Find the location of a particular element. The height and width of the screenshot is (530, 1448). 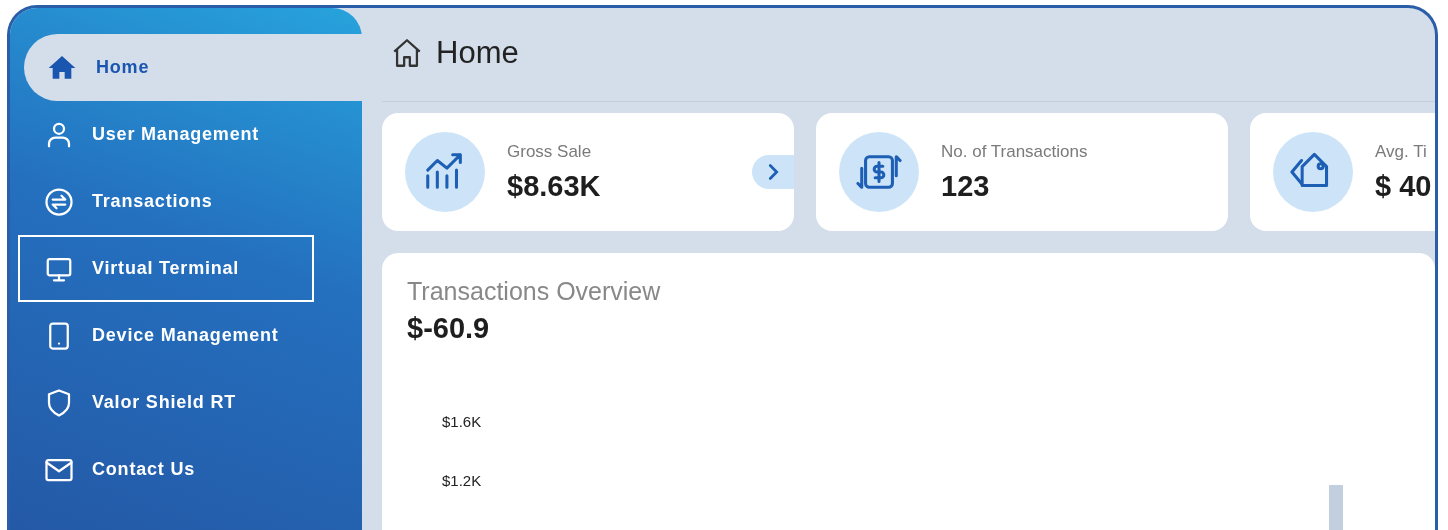

sidebar-item: Valor Shield RT is located at coordinates (186, 402).